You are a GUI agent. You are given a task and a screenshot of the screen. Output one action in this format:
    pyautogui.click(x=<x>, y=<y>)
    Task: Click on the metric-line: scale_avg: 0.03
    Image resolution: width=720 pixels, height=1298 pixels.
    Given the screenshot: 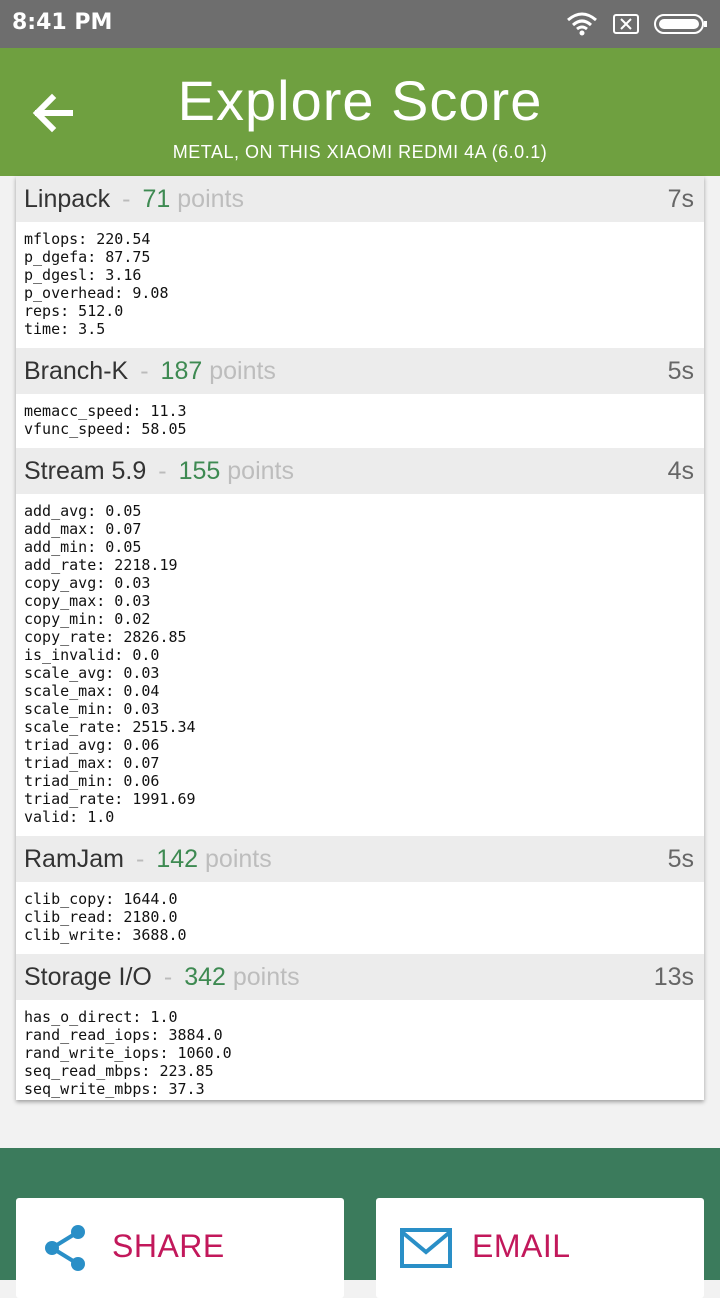 What is the action you would take?
    pyautogui.click(x=92, y=673)
    